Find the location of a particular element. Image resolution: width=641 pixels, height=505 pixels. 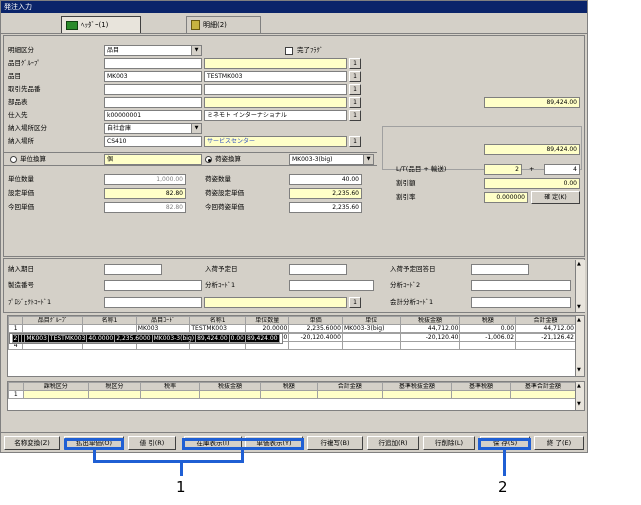

row-number: 2 is located at coordinates (15, 338).